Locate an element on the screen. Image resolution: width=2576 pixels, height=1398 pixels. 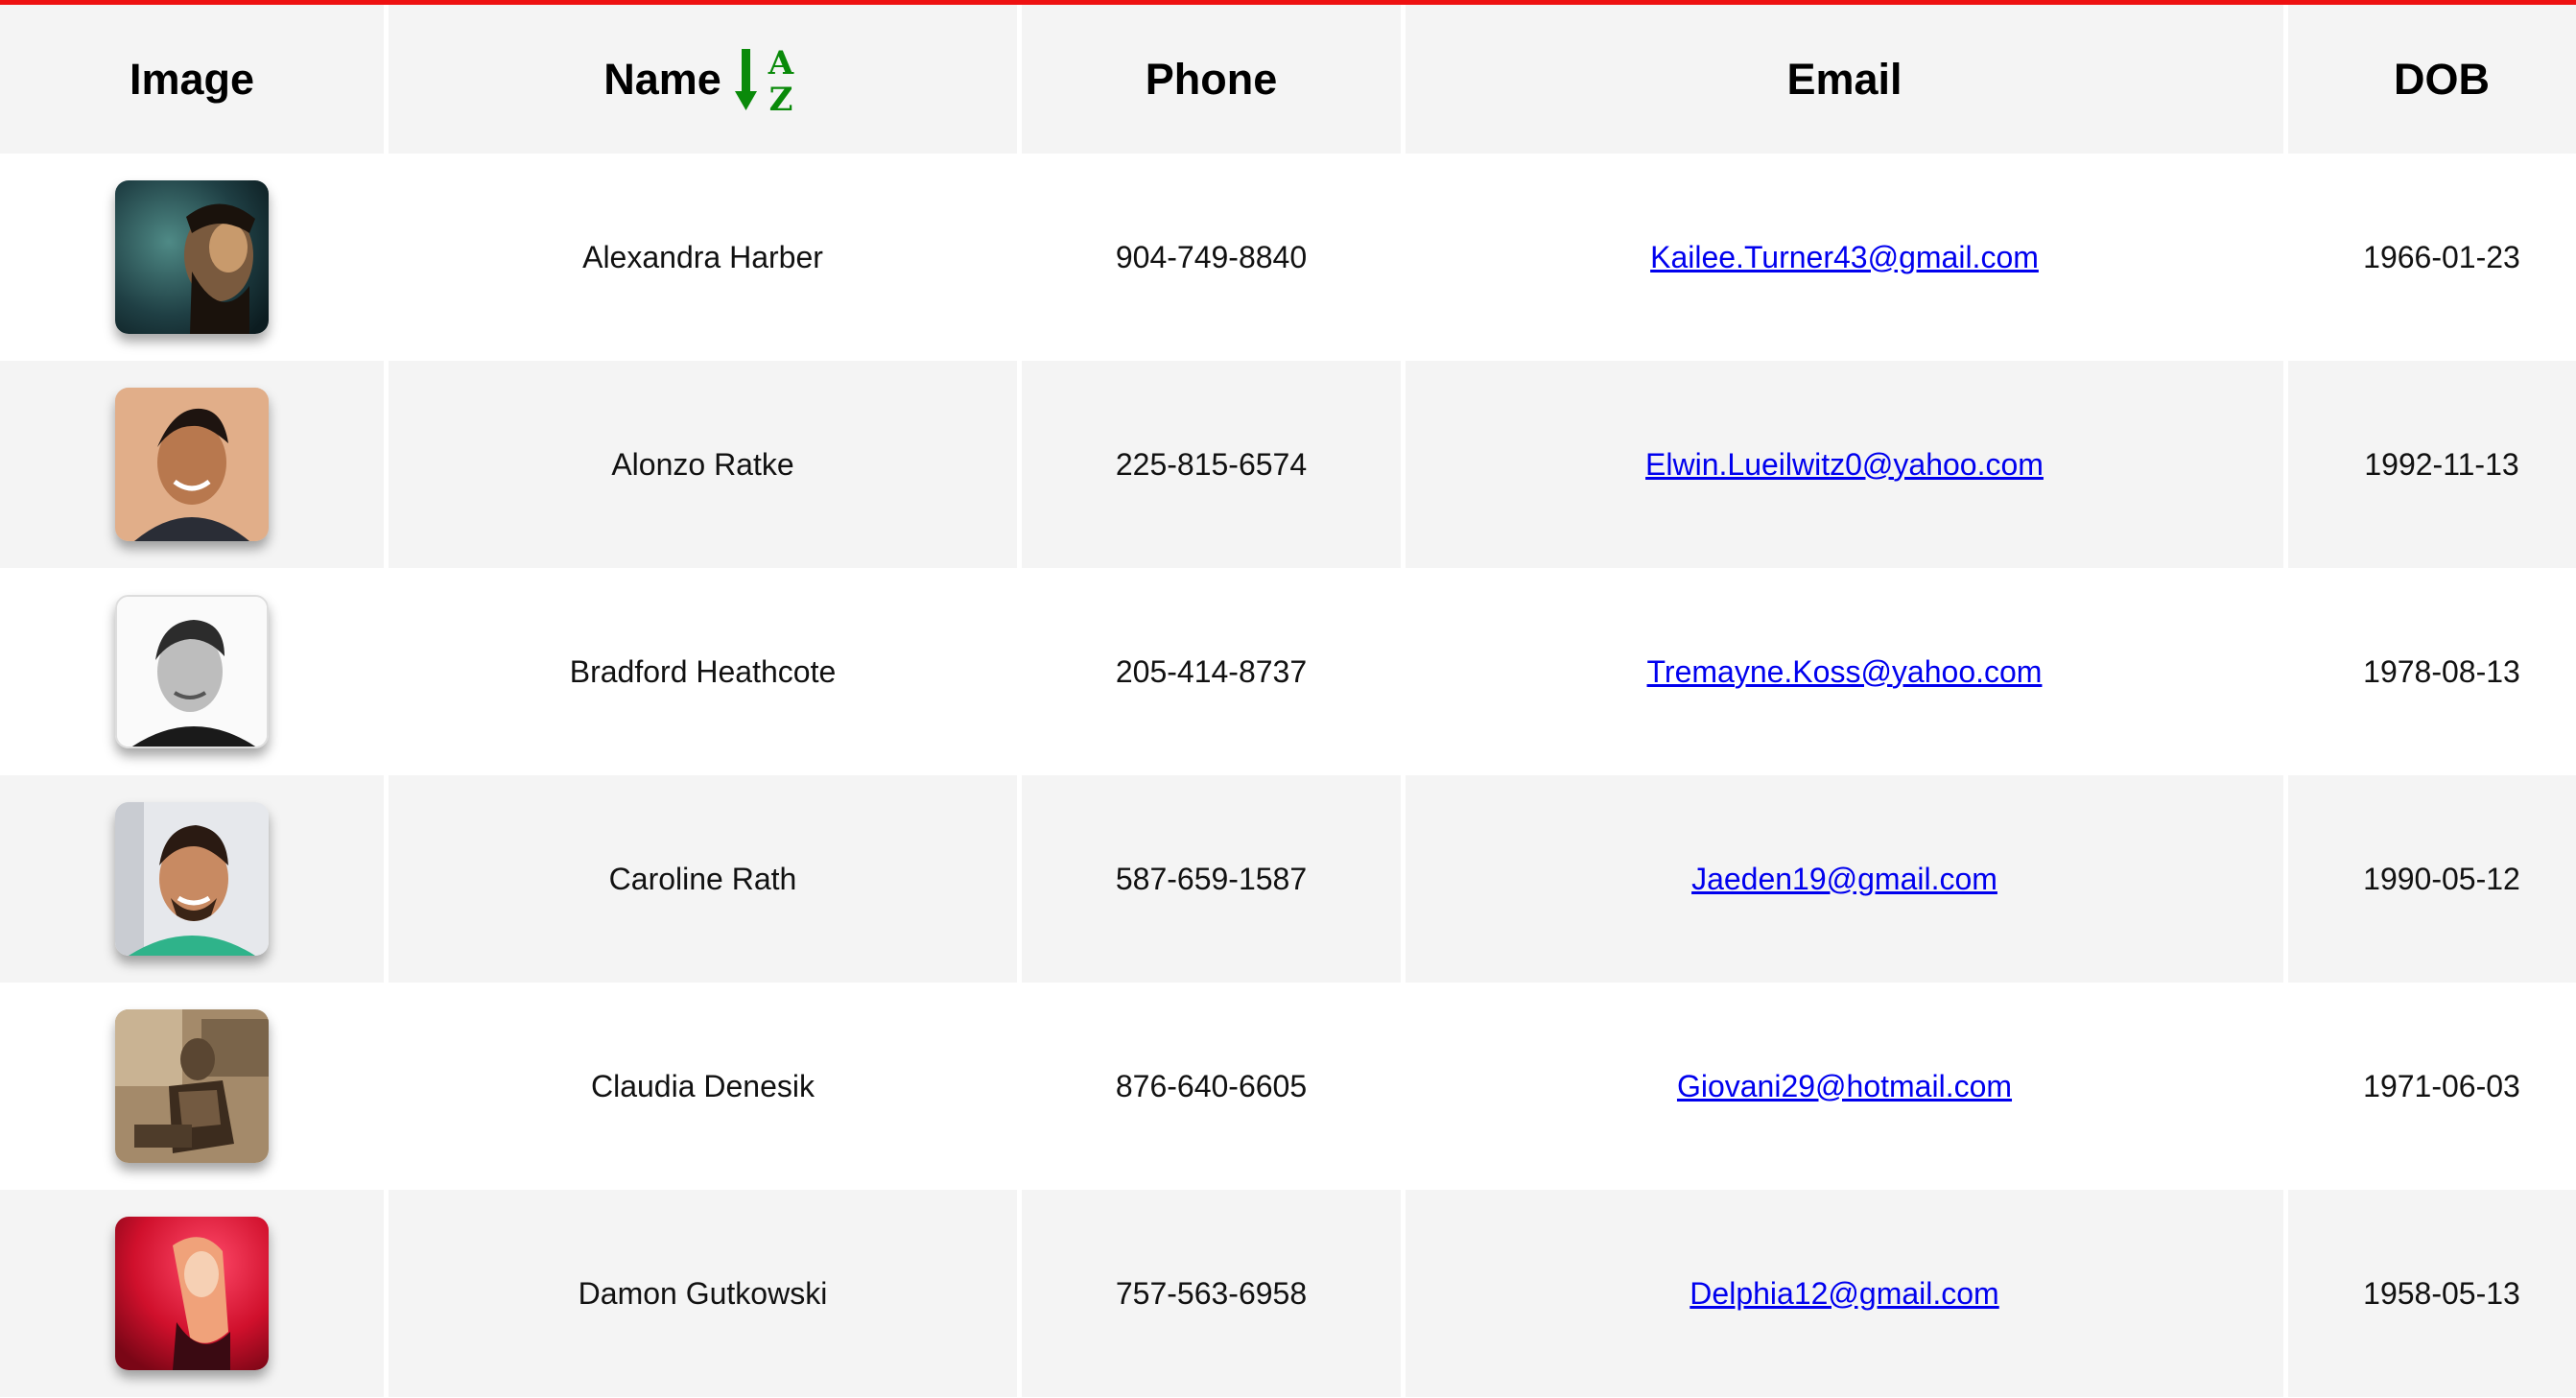
contact-name: Claudia Denesik is located at coordinates (702, 1085).